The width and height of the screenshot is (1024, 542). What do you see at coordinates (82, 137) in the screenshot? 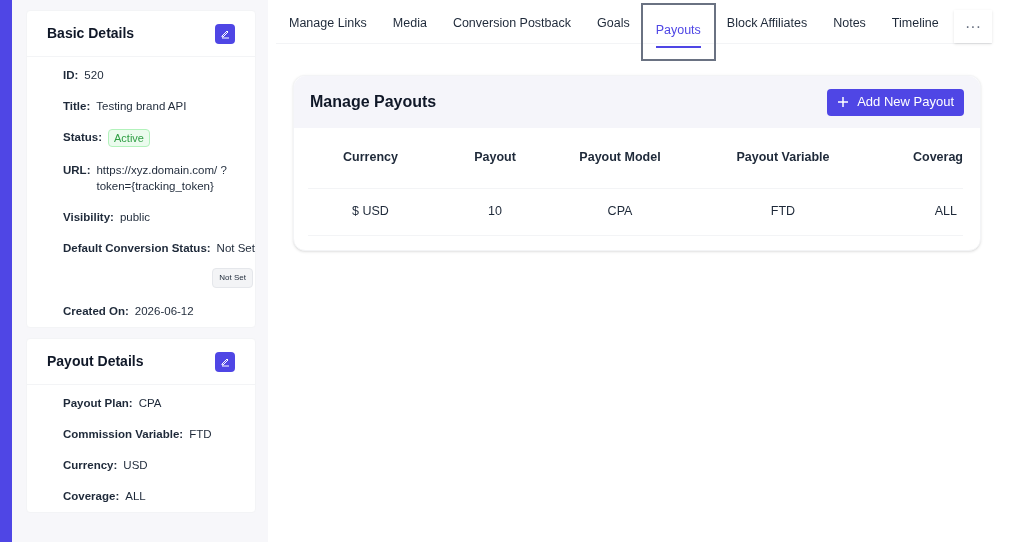
I see `field-label: Status:` at bounding box center [82, 137].